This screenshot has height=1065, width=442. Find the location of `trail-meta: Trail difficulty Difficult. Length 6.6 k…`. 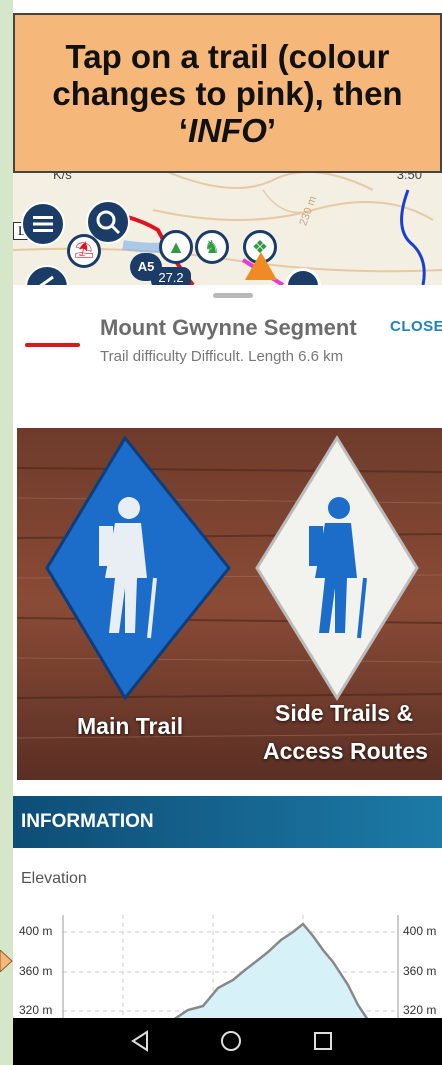

trail-meta: Trail difficulty Difficult. Length 6.6 k… is located at coordinates (222, 356).